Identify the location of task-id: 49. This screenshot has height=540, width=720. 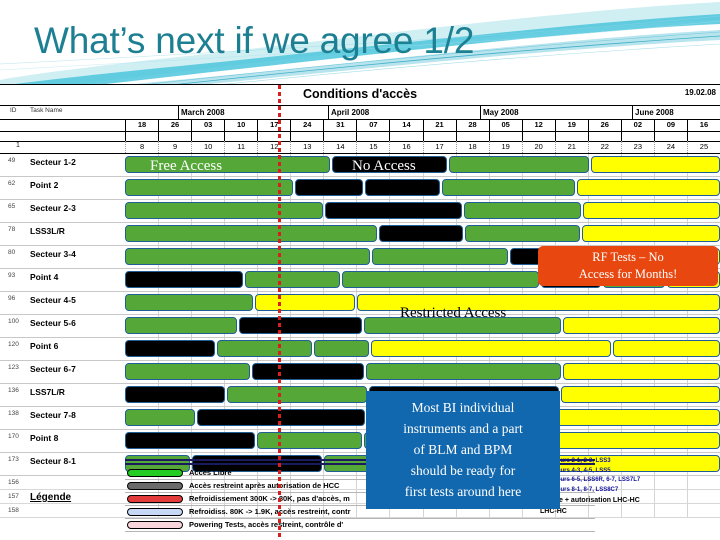
(12, 160).